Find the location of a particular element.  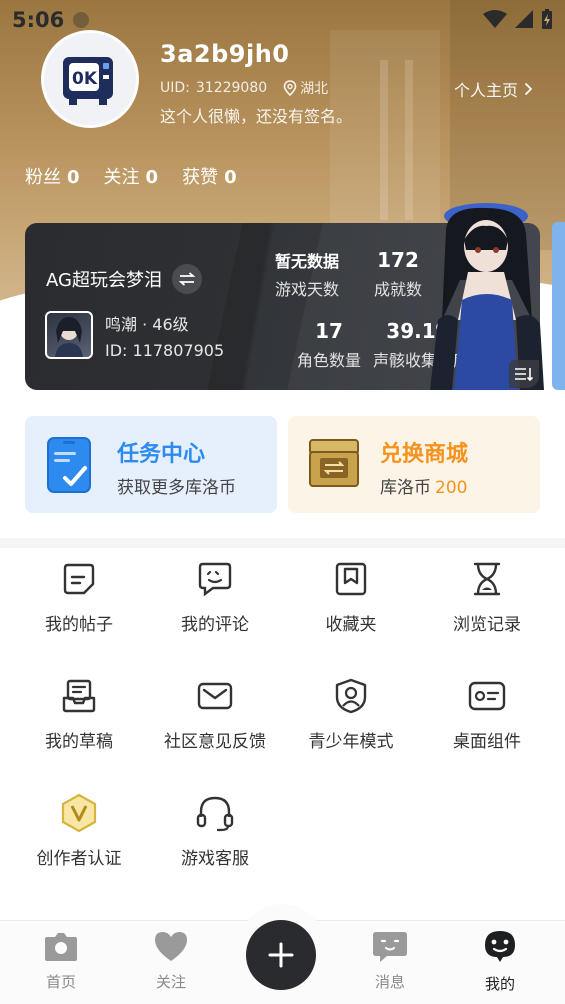

list-sort-icon is located at coordinates (524, 375).